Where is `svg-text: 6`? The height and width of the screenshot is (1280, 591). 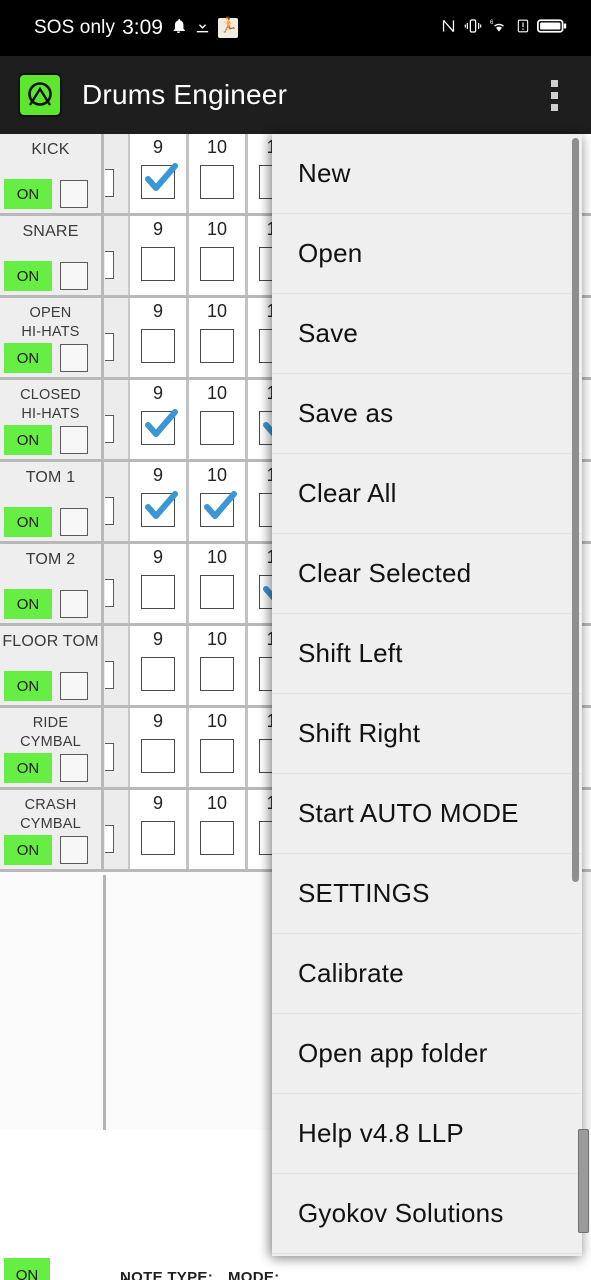
svg-text: 6 is located at coordinates (492, 22).